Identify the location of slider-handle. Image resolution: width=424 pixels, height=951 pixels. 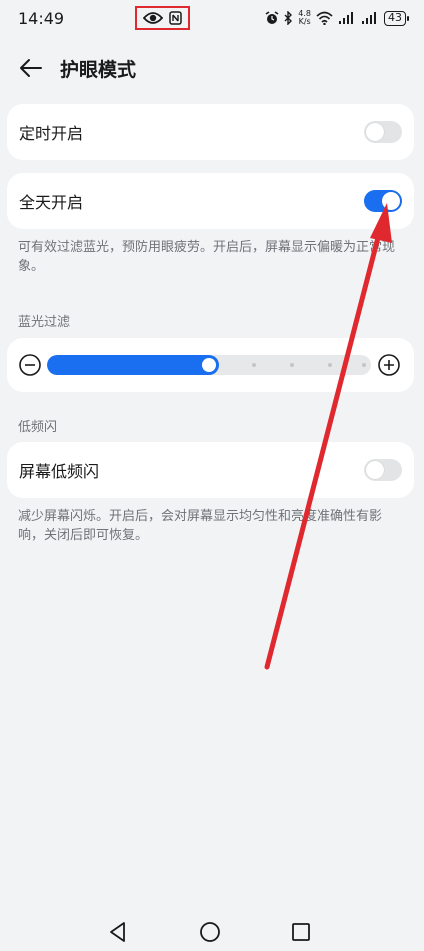
(209, 365).